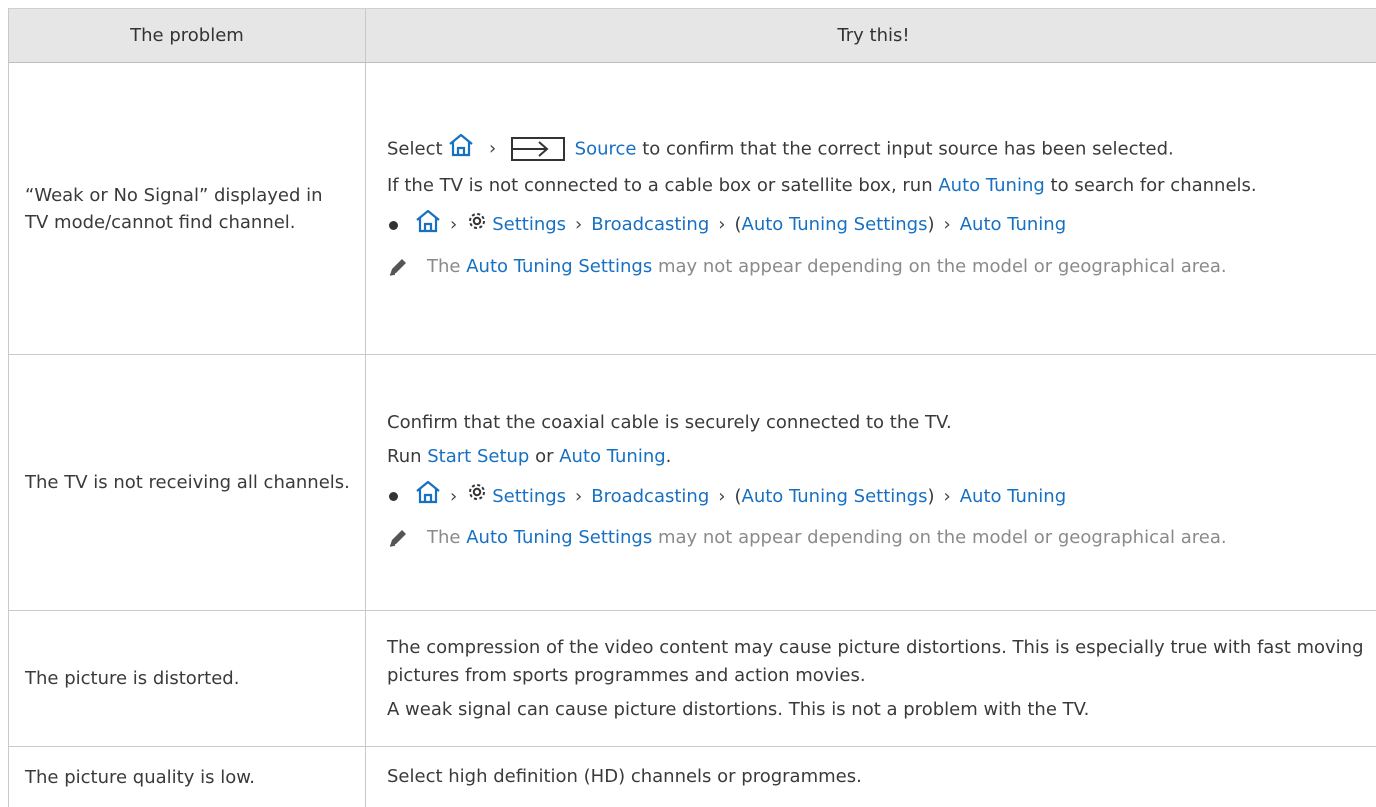  I want to click on solution-line: Run Start Setup or Auto Tuning., so click(877, 457).